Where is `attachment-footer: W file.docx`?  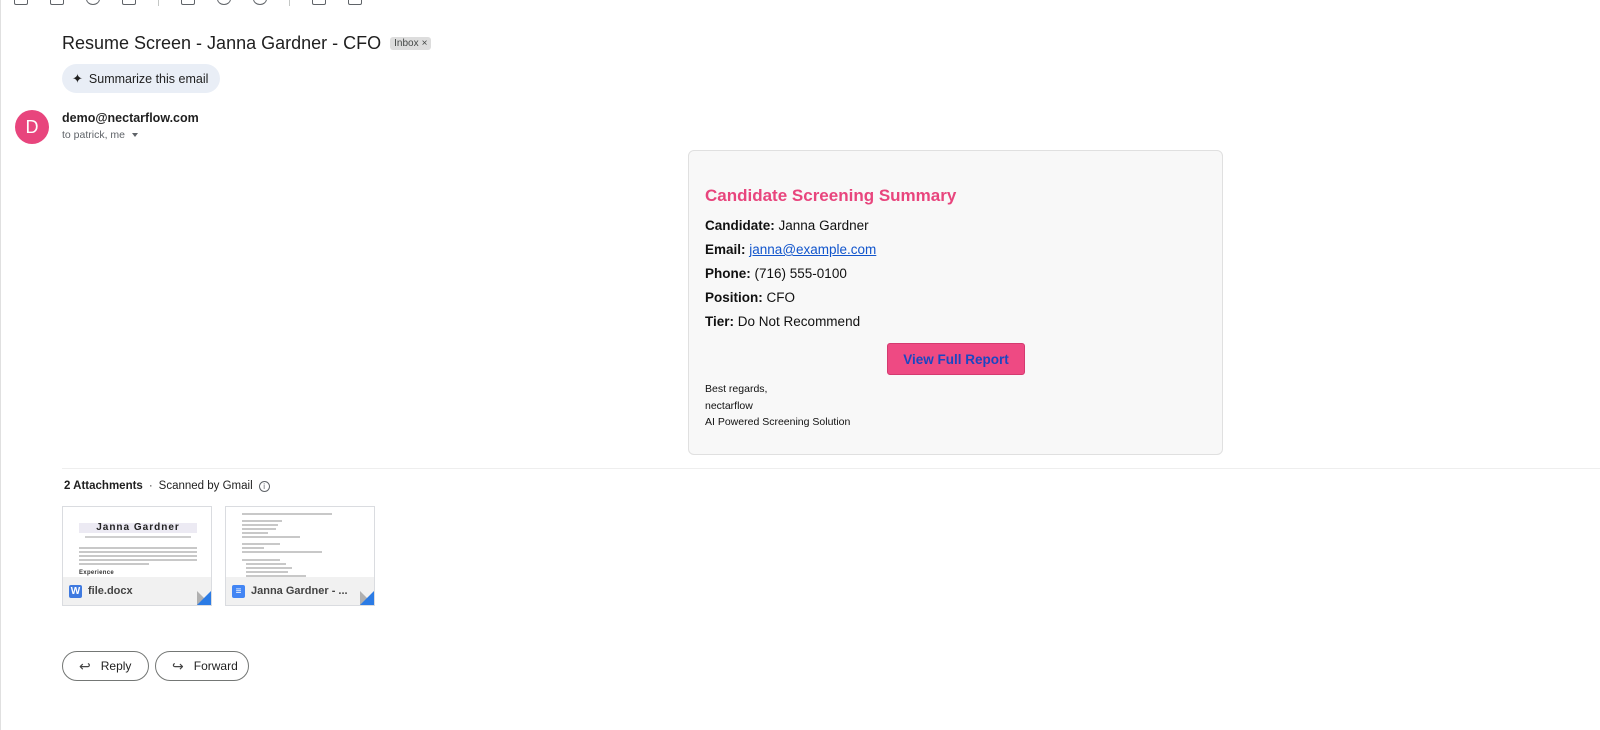 attachment-footer: W file.docx is located at coordinates (137, 591).